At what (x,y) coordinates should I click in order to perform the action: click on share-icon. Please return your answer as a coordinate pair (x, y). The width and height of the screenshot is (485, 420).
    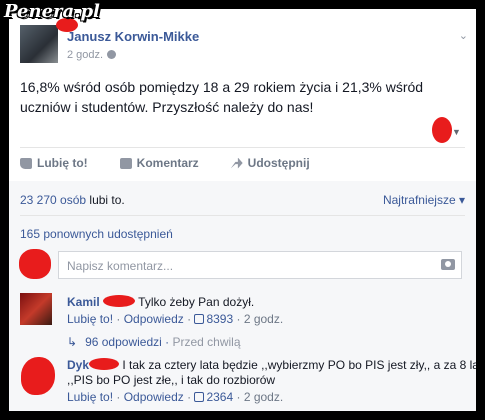
    Looking at the image, I should click on (236, 163).